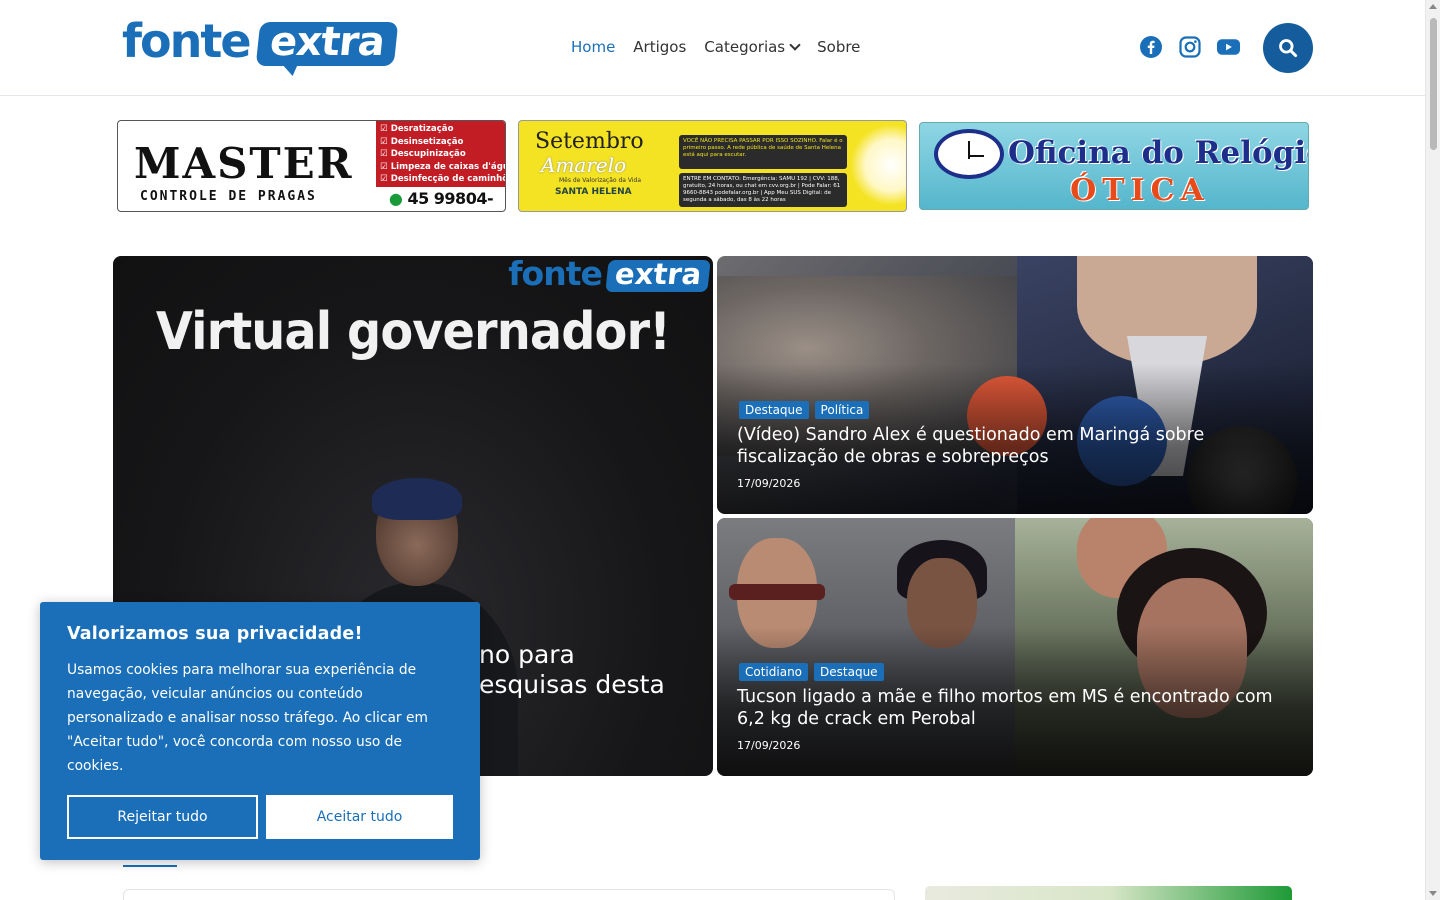  I want to click on clock-icon, so click(969, 154).